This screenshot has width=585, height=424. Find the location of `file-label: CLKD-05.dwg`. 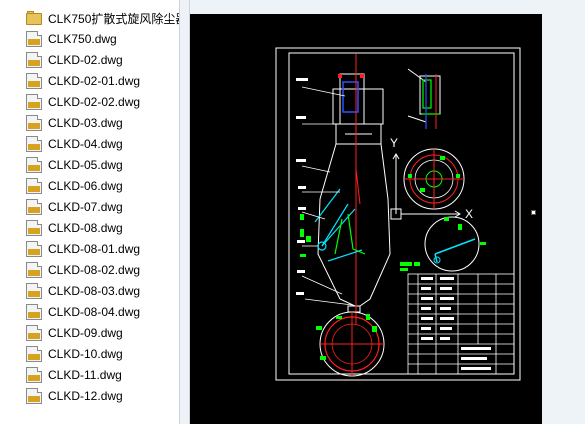

file-label: CLKD-05.dwg is located at coordinates (85, 165).